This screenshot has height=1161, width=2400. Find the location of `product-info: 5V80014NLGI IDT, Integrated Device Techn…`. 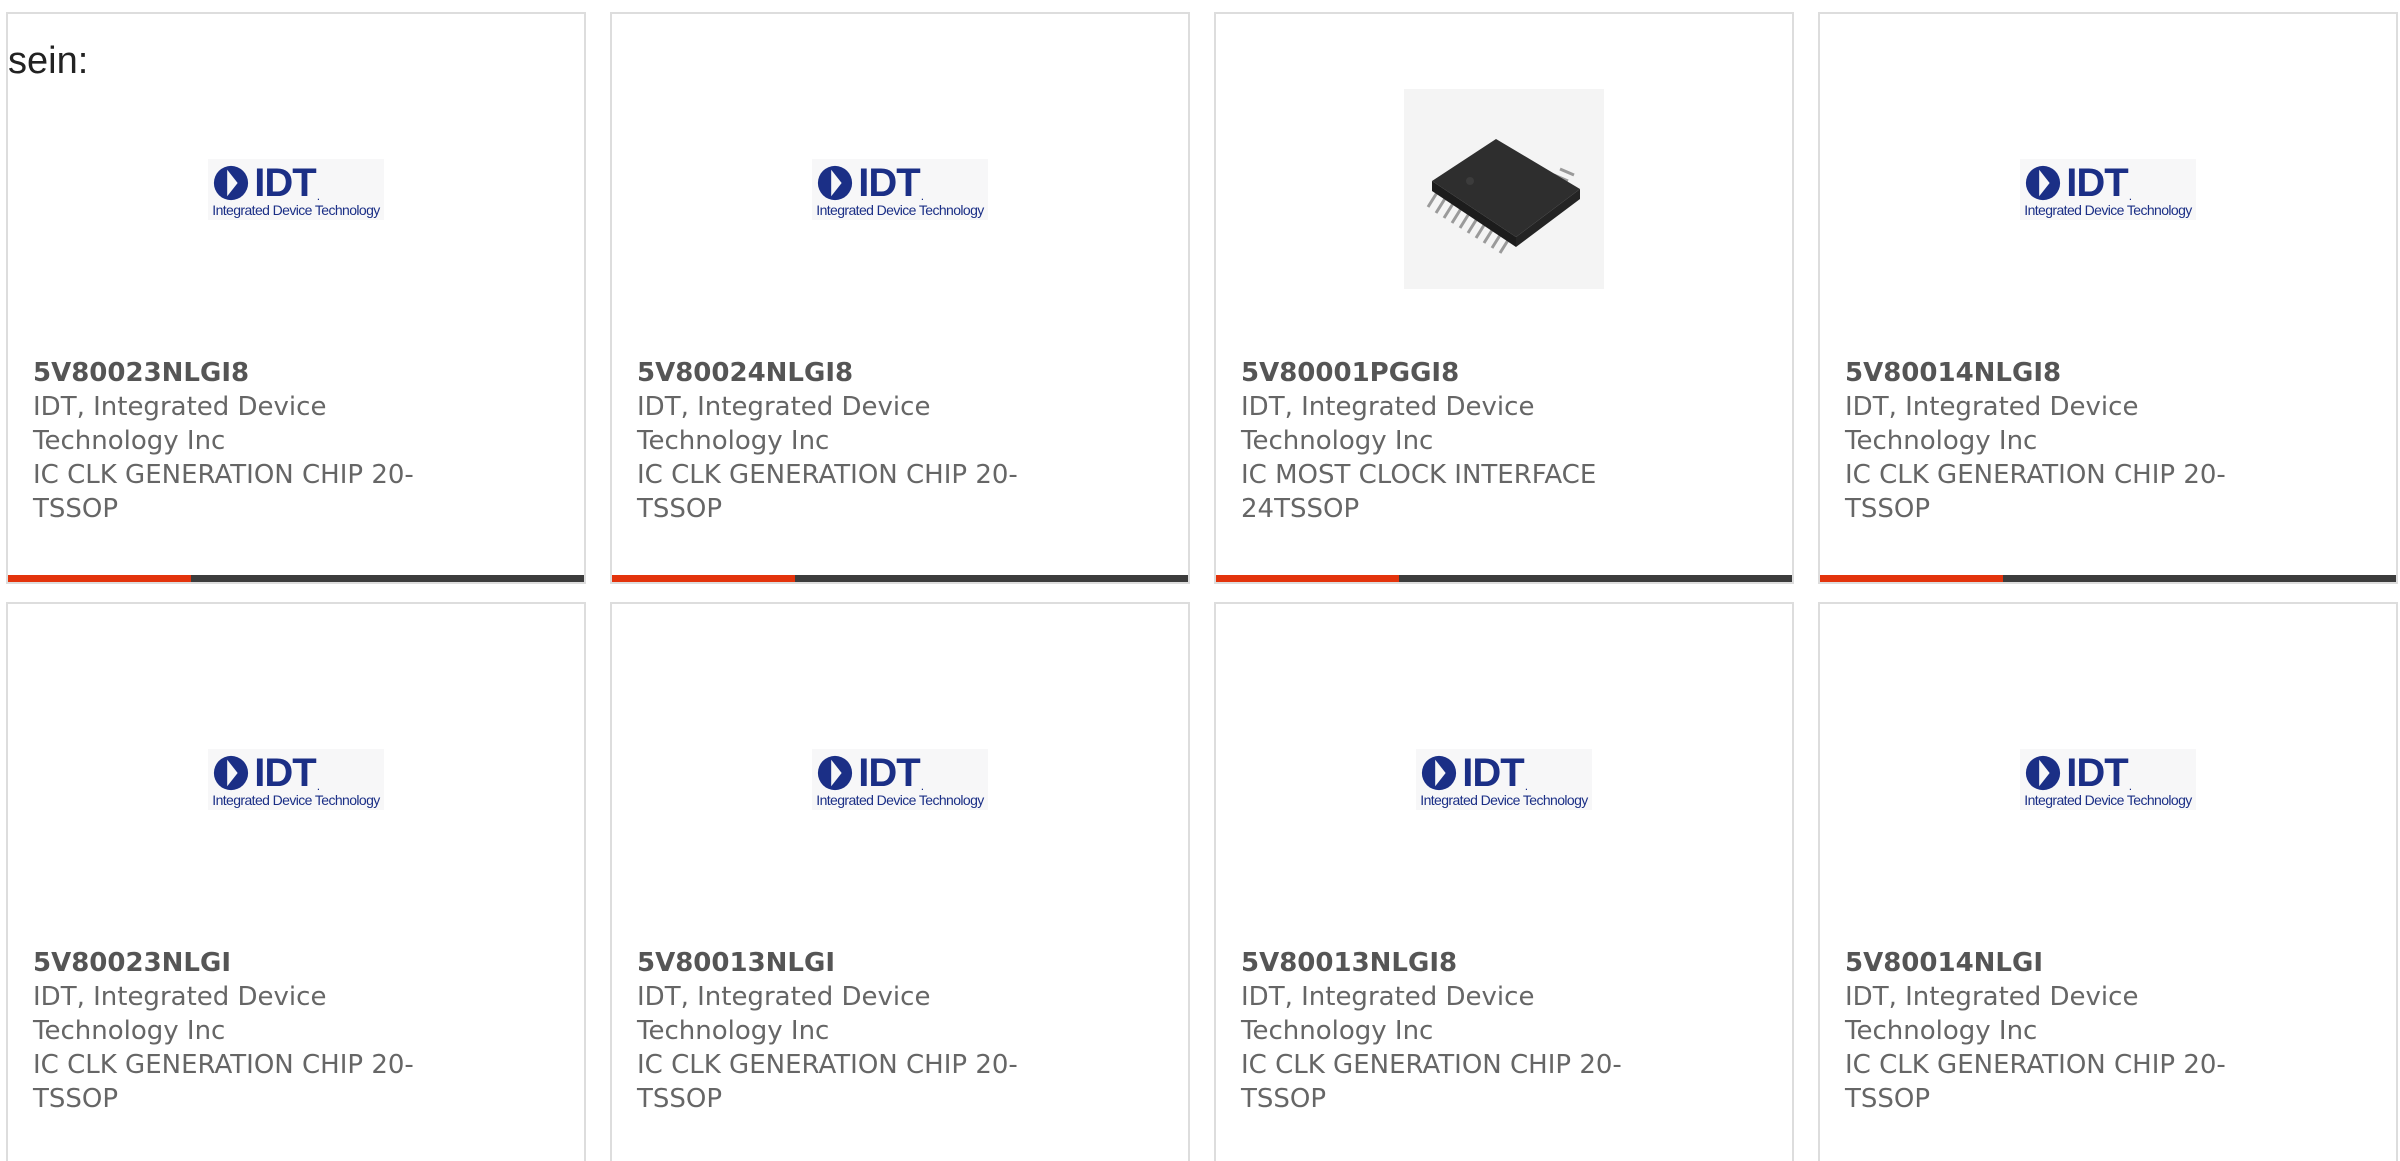

product-info: 5V80014NLGI IDT, Integrated Device Techn… is located at coordinates (2065, 1031).